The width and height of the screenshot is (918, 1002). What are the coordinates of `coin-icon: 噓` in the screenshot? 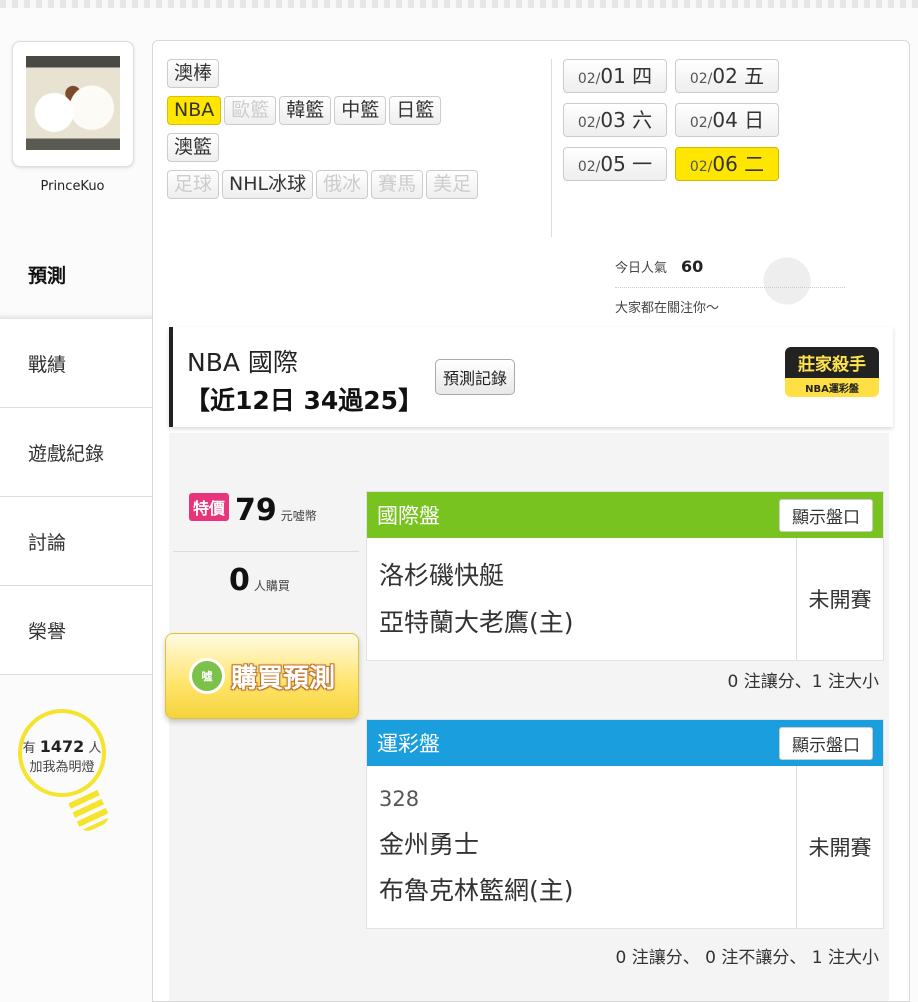 It's located at (206, 676).